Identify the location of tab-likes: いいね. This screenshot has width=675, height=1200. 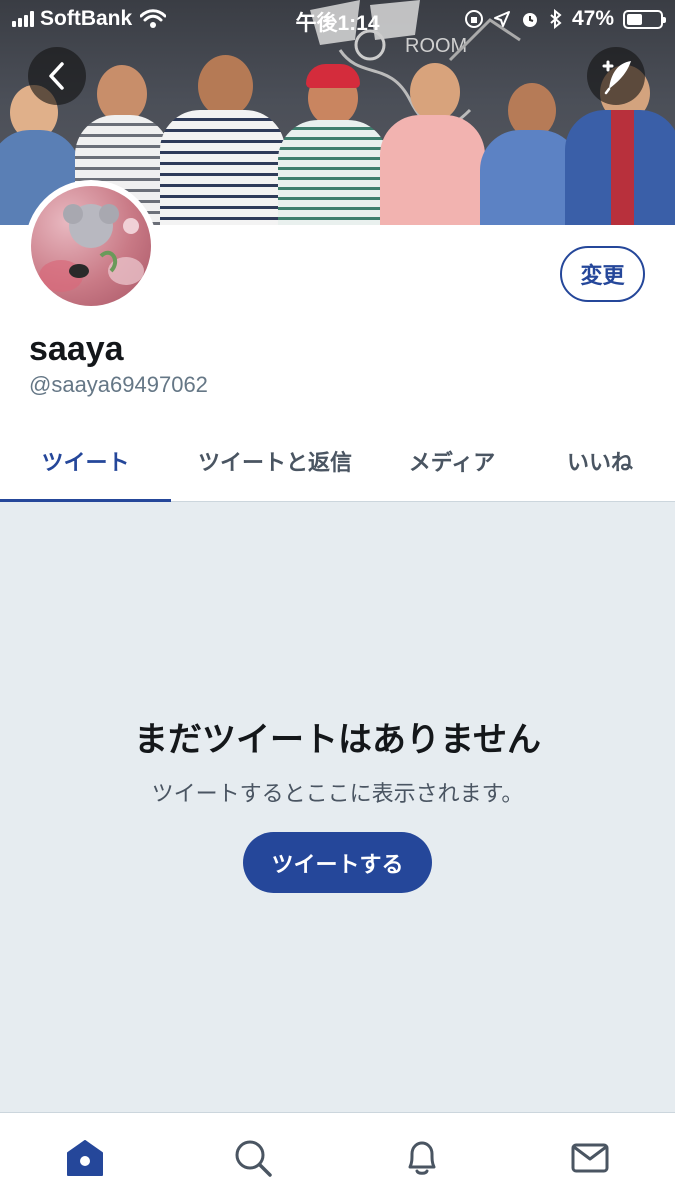
(600, 461).